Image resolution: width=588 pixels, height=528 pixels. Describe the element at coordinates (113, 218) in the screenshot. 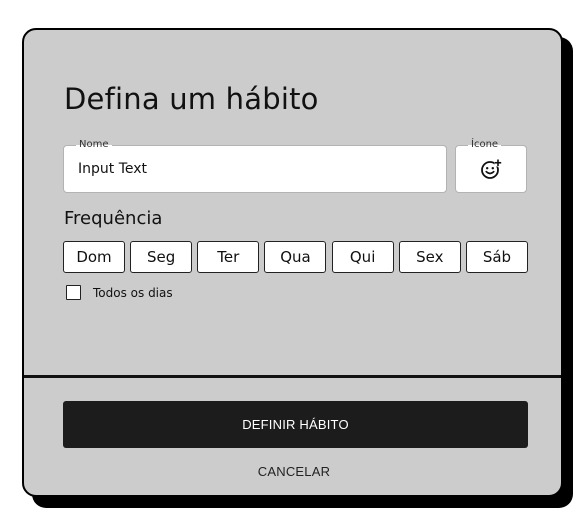

I see `frequency-title: Frequência` at that location.